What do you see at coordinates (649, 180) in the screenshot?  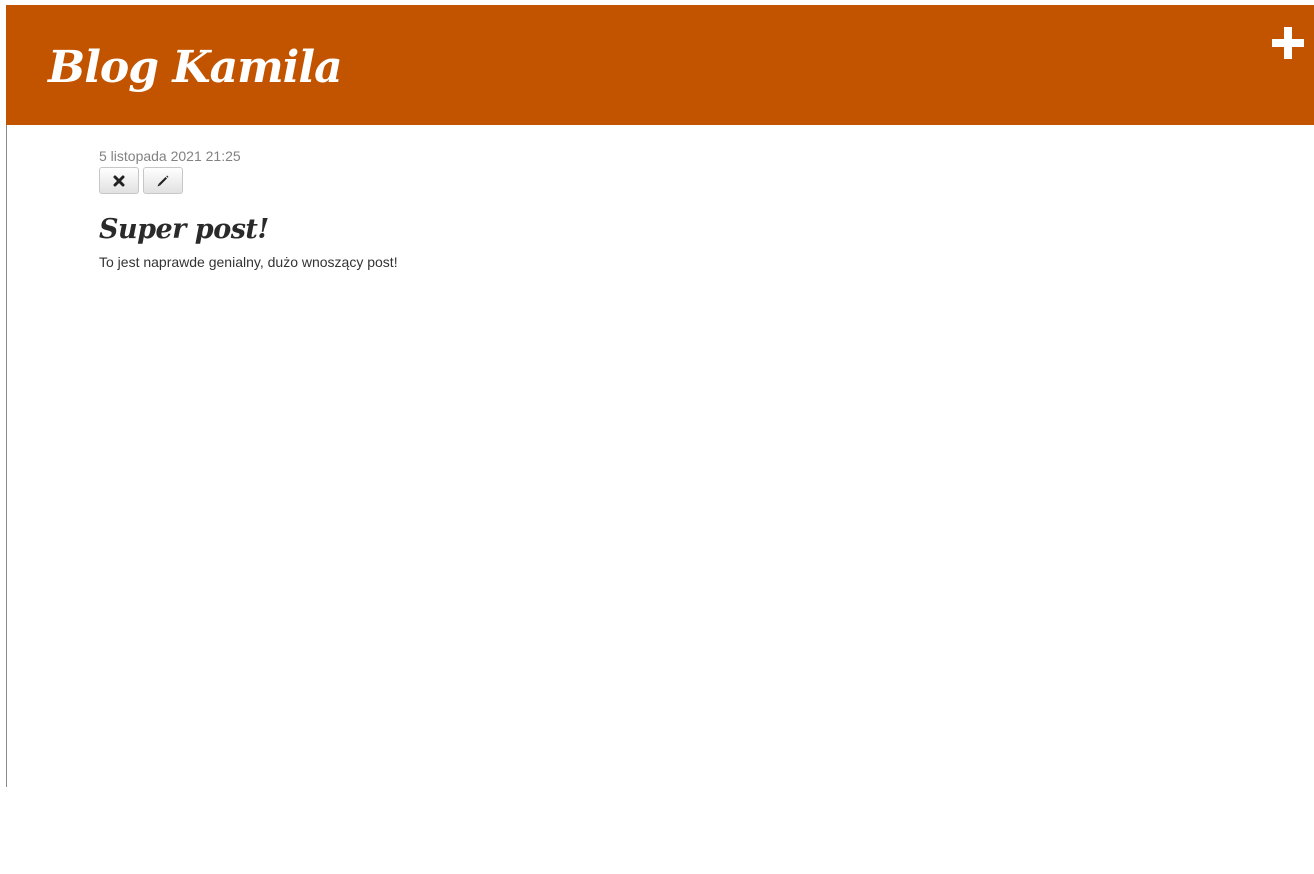 I see `post-actions` at bounding box center [649, 180].